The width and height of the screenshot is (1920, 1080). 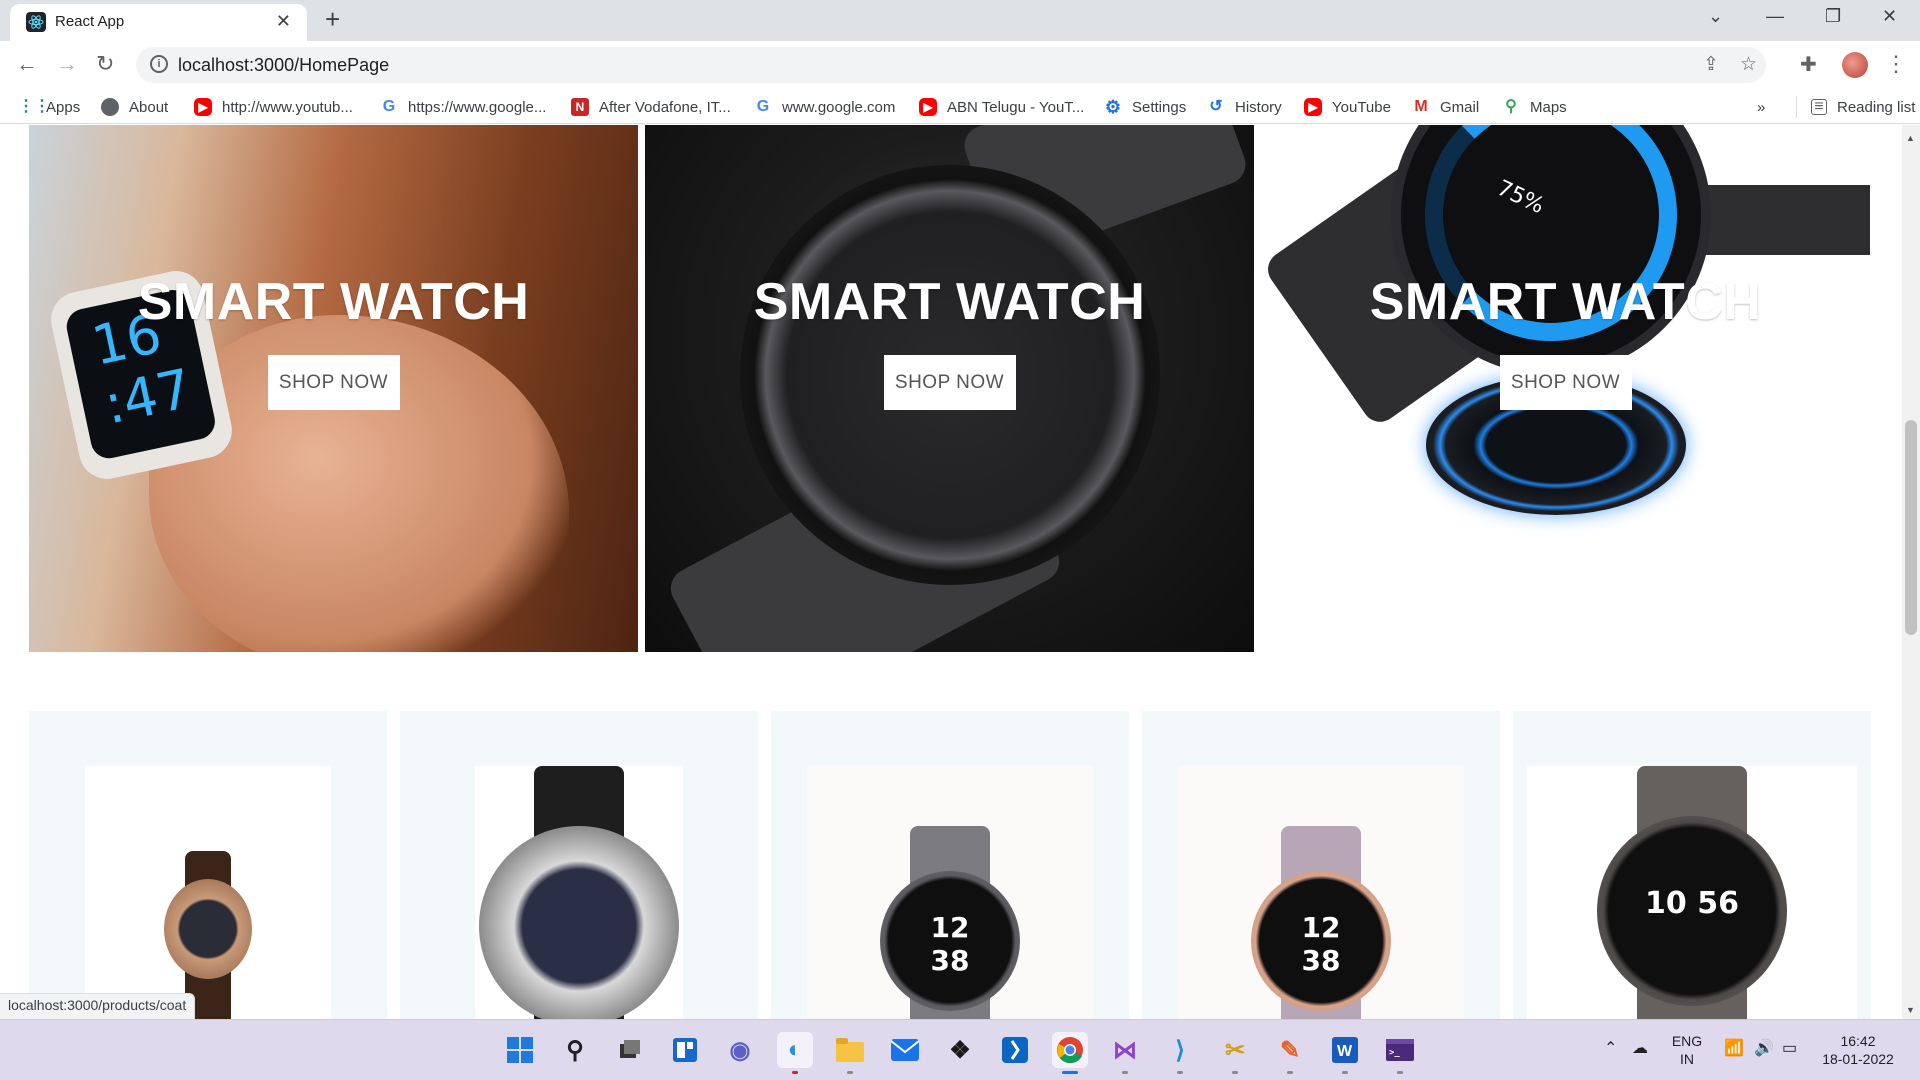 I want to click on wifi-icon: 📶, so click(x=1734, y=1048).